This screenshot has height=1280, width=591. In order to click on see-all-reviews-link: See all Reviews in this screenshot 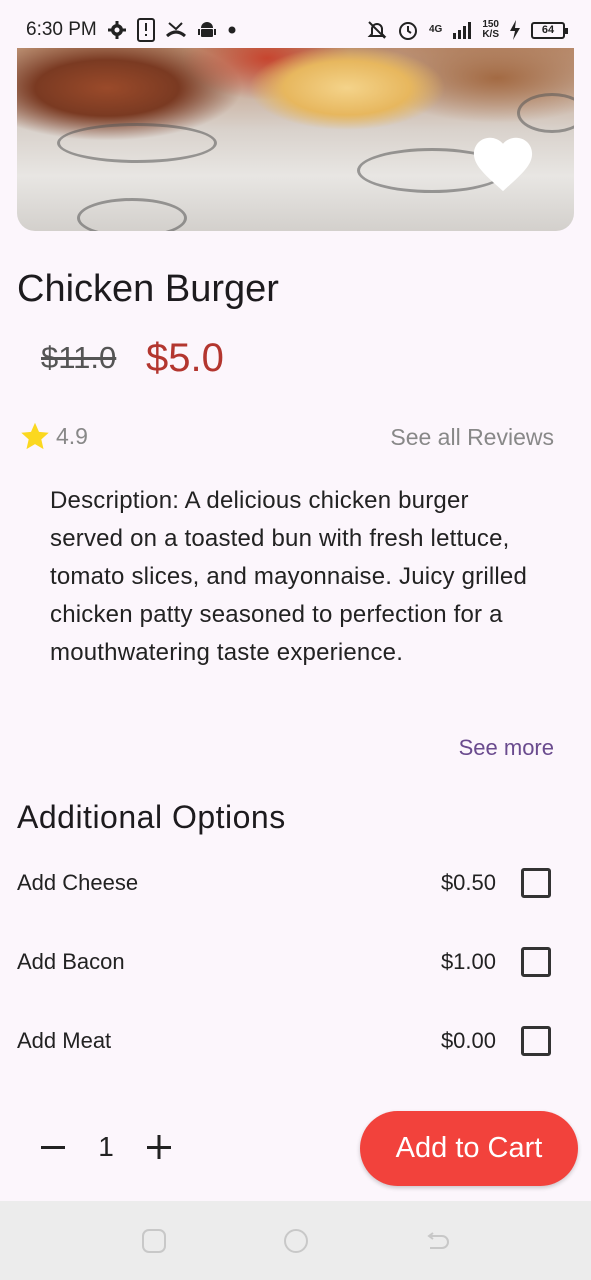, I will do `click(472, 437)`.